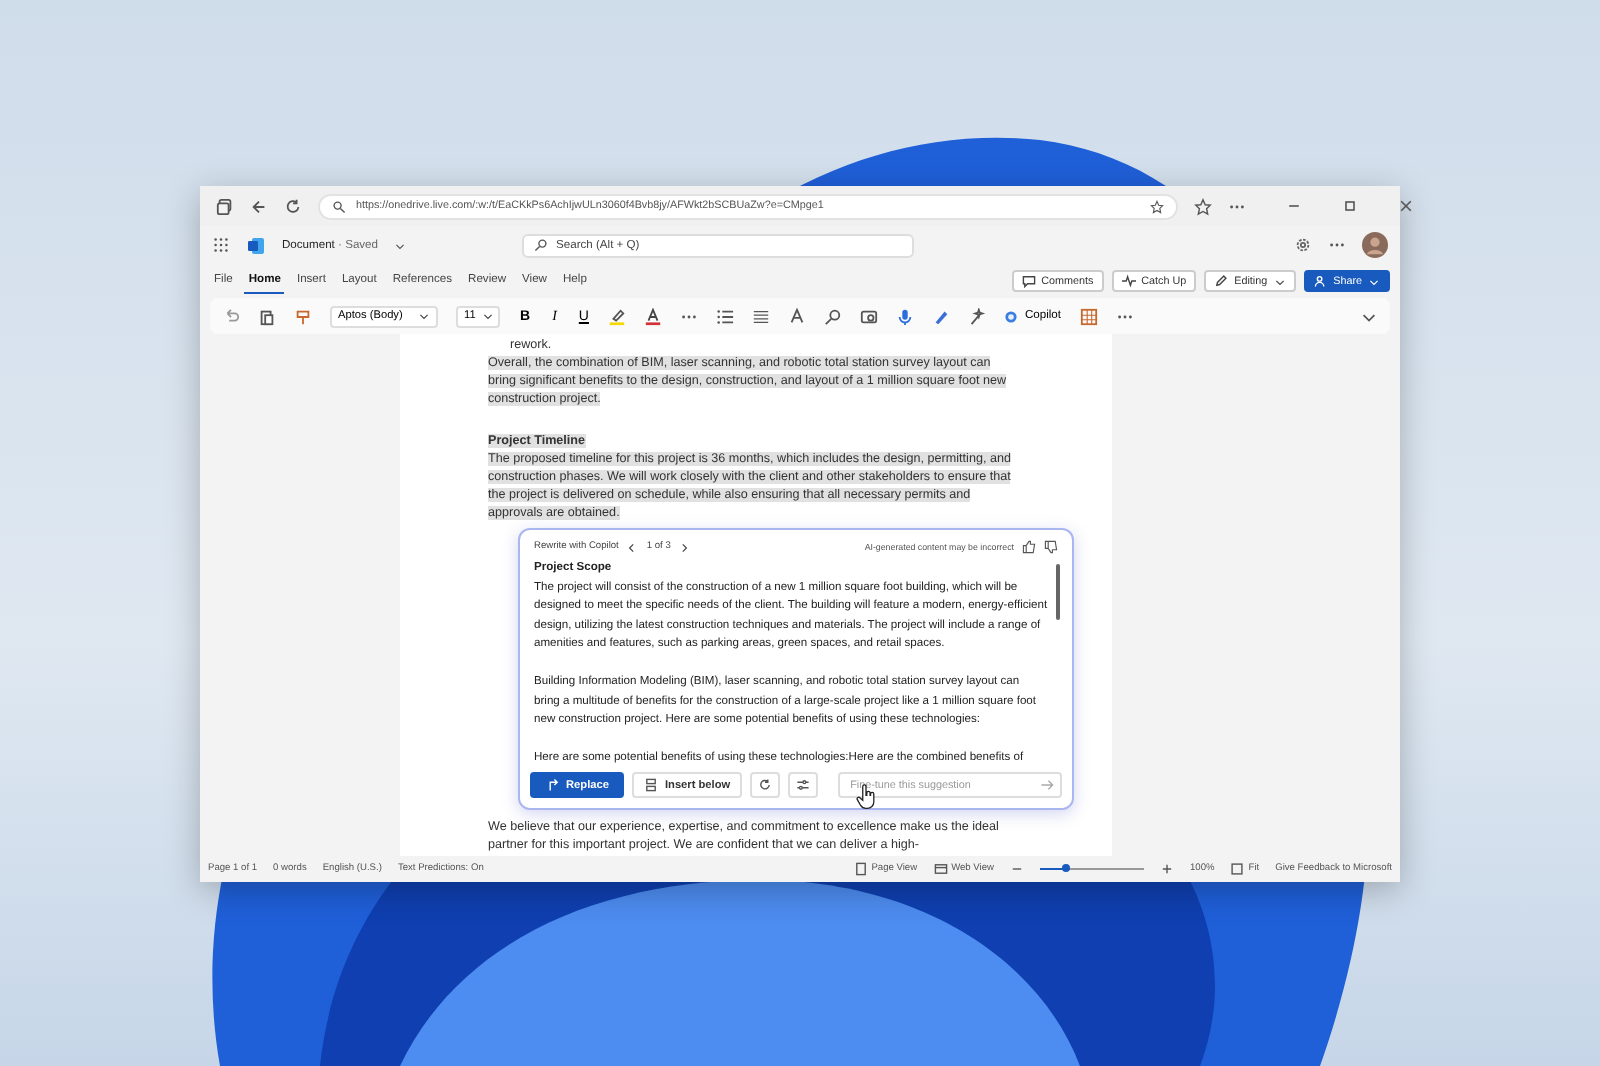  What do you see at coordinates (905, 316) in the screenshot?
I see `microphone-icon` at bounding box center [905, 316].